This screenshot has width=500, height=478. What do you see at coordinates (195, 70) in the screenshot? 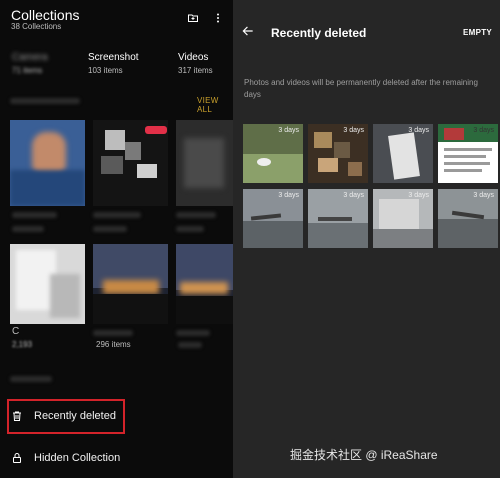
I see `album-count: 317 items` at bounding box center [195, 70].